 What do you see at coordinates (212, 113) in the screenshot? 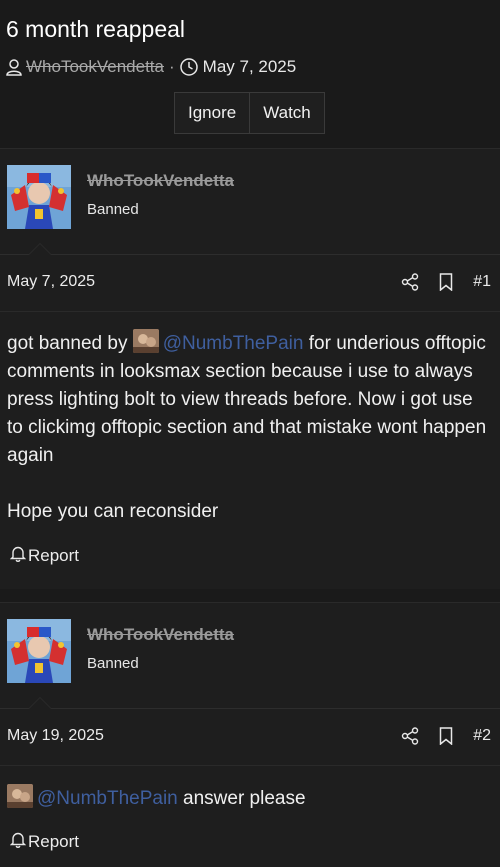
I see `ignore-button: Ignore` at bounding box center [212, 113].